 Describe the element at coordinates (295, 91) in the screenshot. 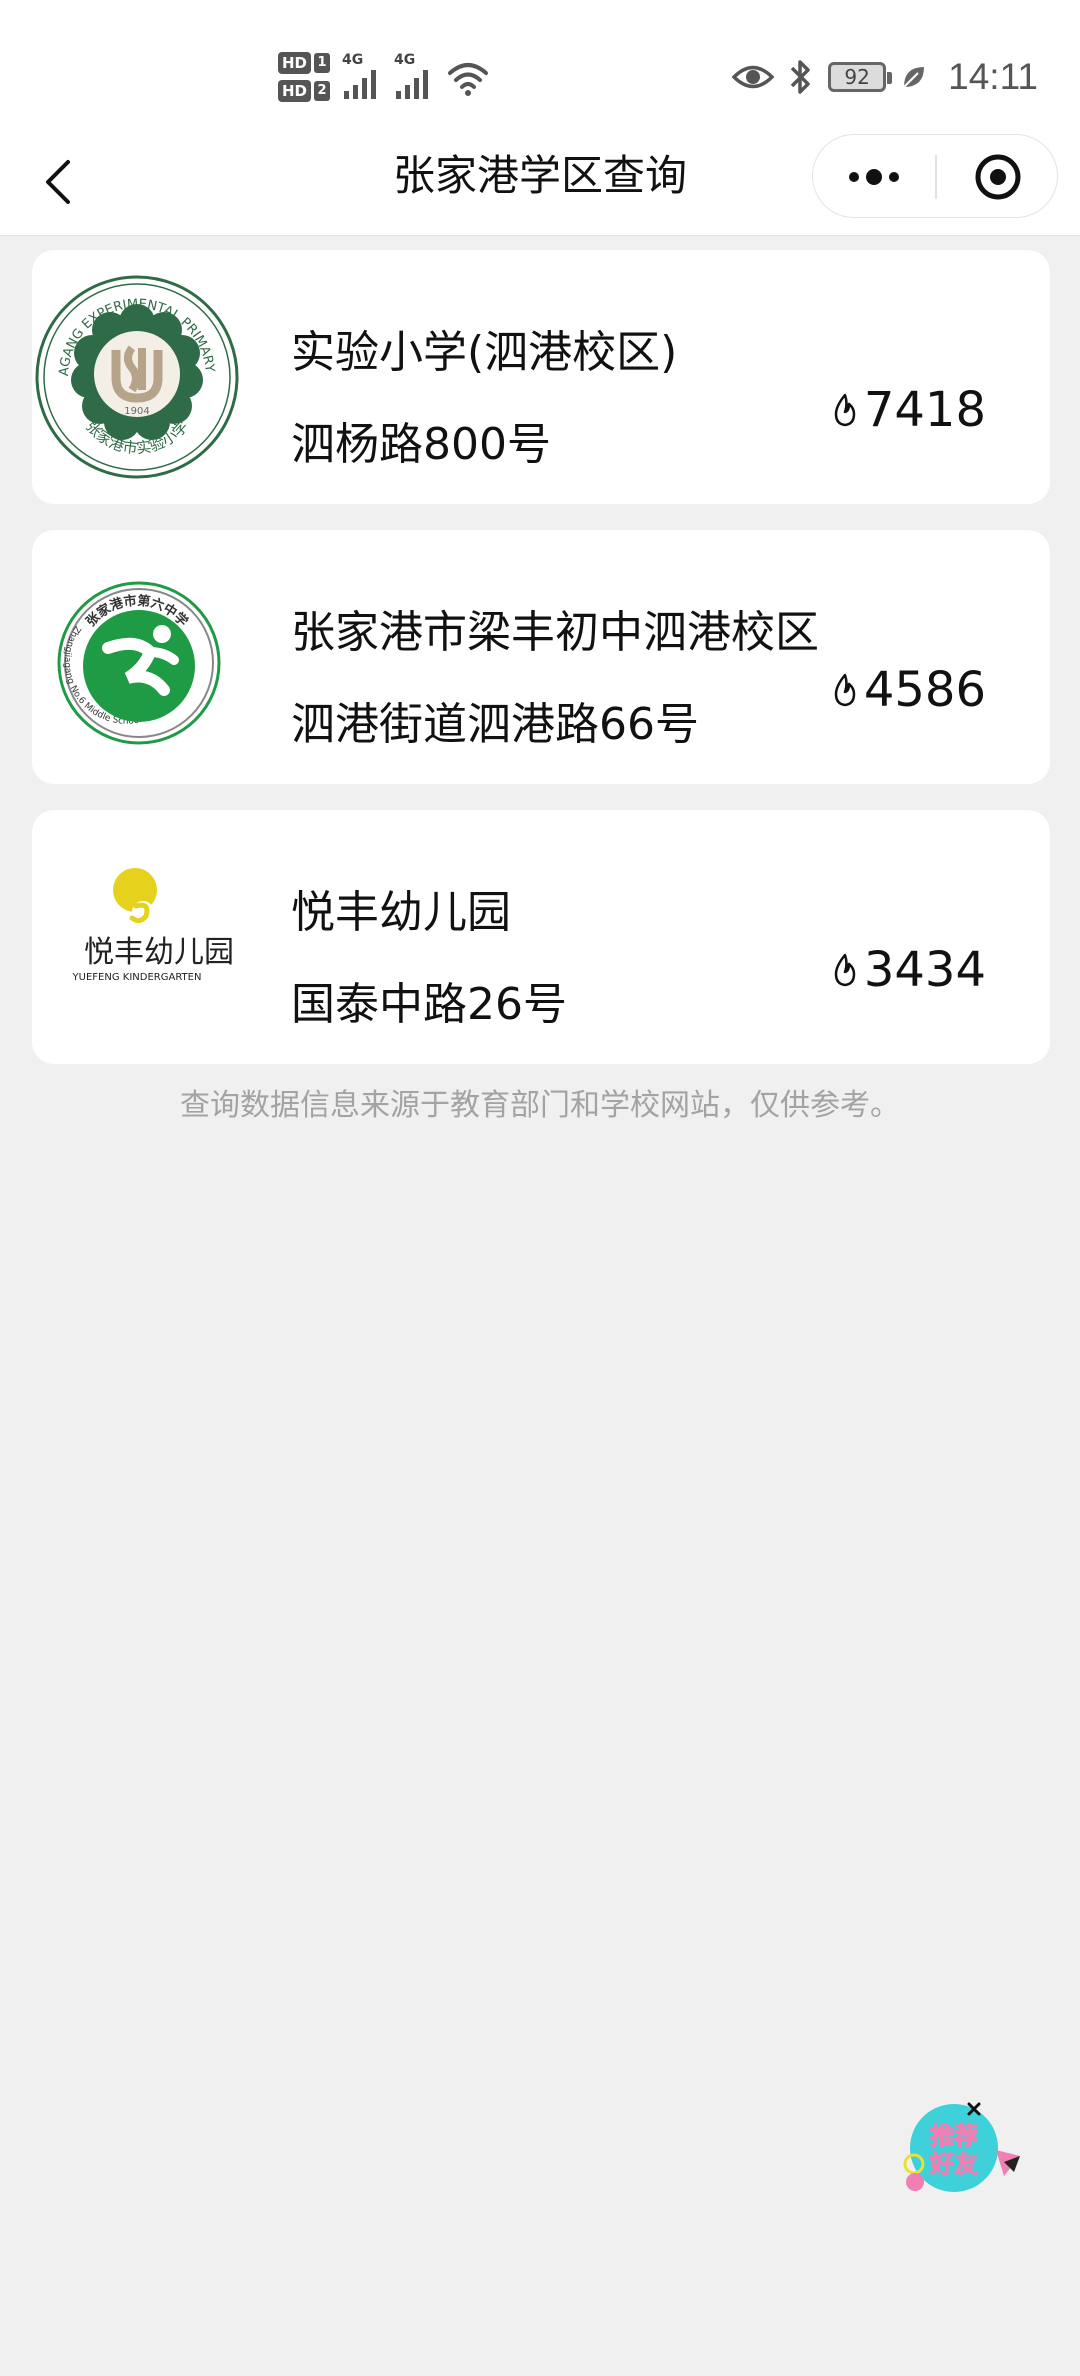

I see `sim2-hd-label: HD` at that location.